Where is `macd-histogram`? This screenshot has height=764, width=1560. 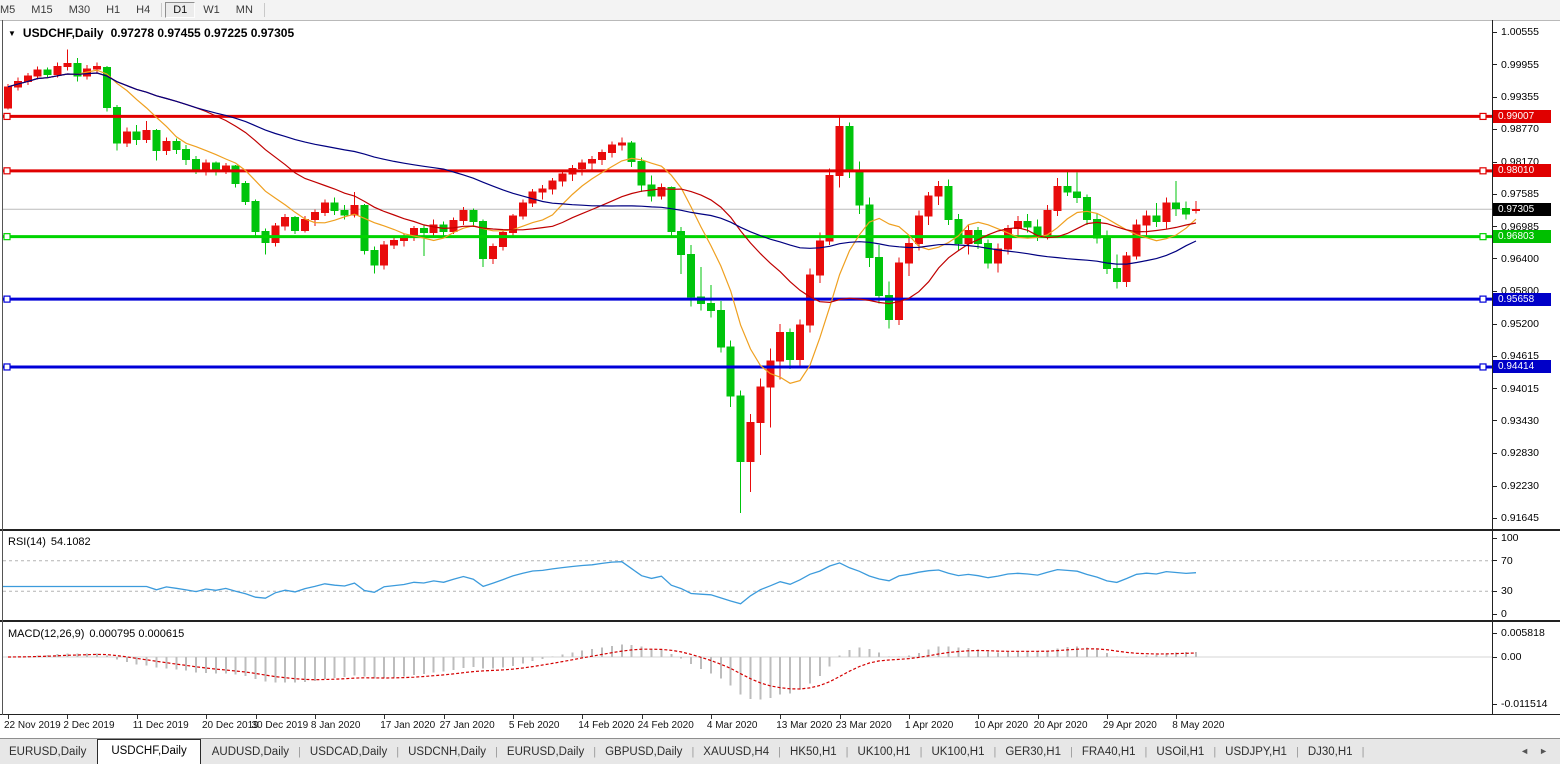
macd-histogram is located at coordinates (606, 672).